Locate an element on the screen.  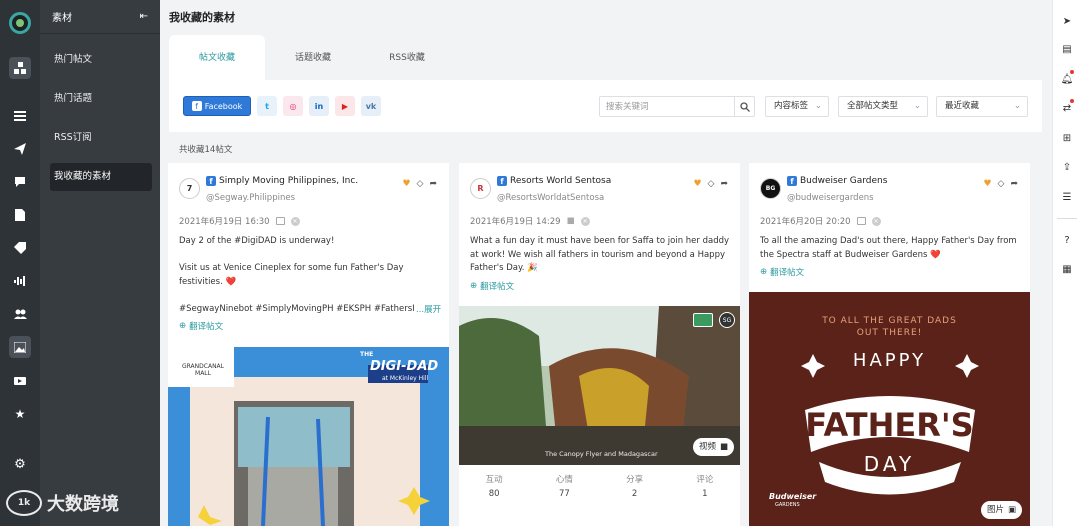
tab-post-favorites: 帖文收藏 is located at coordinates (217, 59).